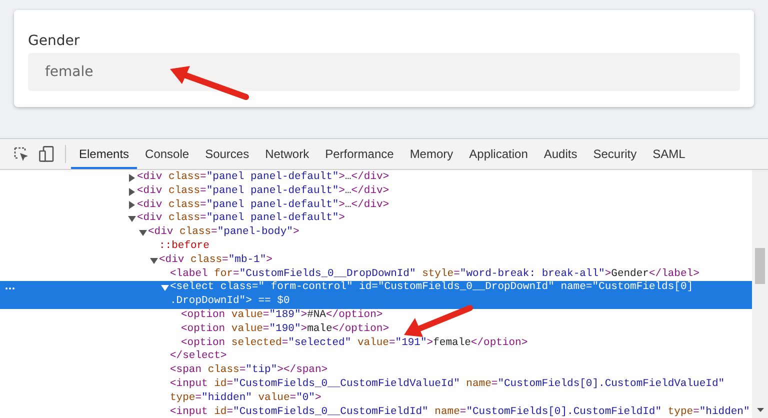 This screenshot has height=418, width=768. What do you see at coordinates (215, 261) in the screenshot?
I see `code-line: <div class="mb-1">` at bounding box center [215, 261].